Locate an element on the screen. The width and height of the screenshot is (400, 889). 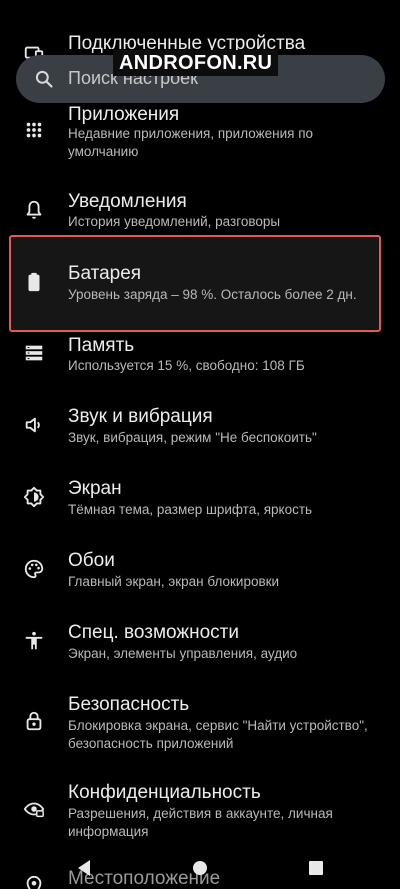
lock-icon is located at coordinates (34, 721).